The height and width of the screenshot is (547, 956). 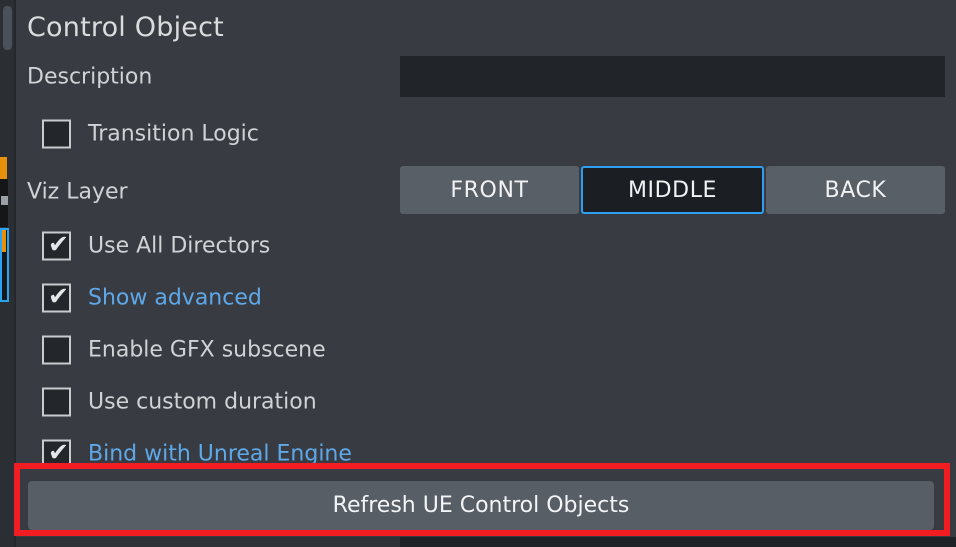 I want to click on enable-gfx-subscene-label: Enable GFX subscene, so click(x=207, y=350).